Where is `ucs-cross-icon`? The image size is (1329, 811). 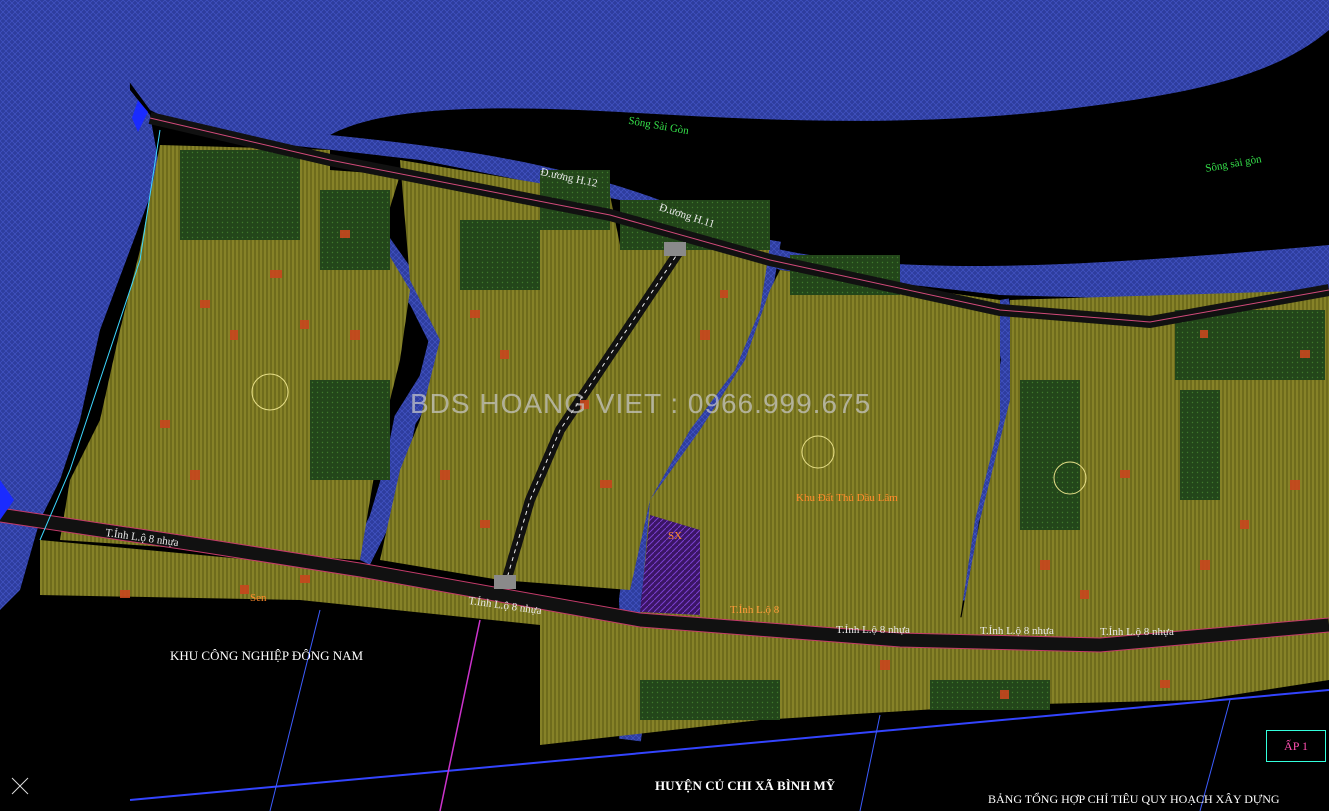 ucs-cross-icon is located at coordinates (20, 786).